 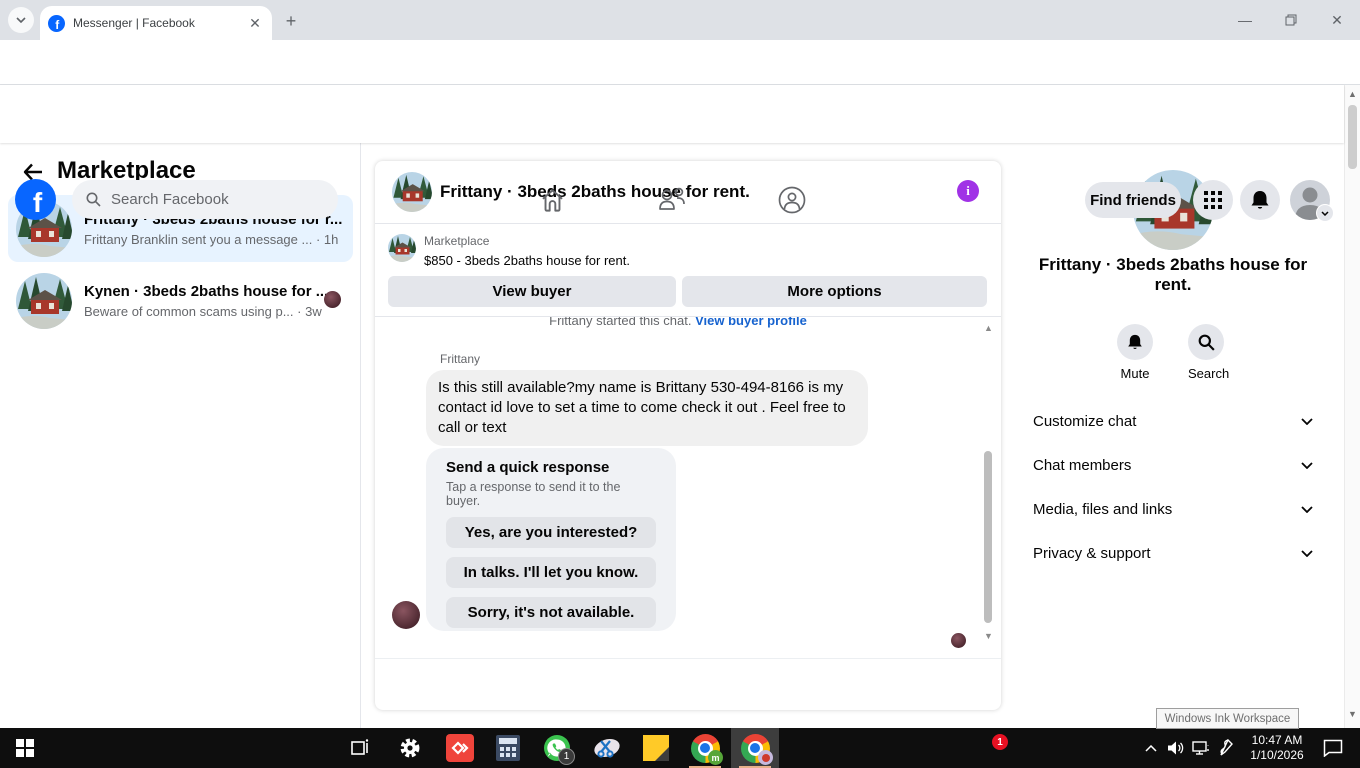 I want to click on quick-response-option-3: Sorry, it's not available., so click(x=551, y=612).